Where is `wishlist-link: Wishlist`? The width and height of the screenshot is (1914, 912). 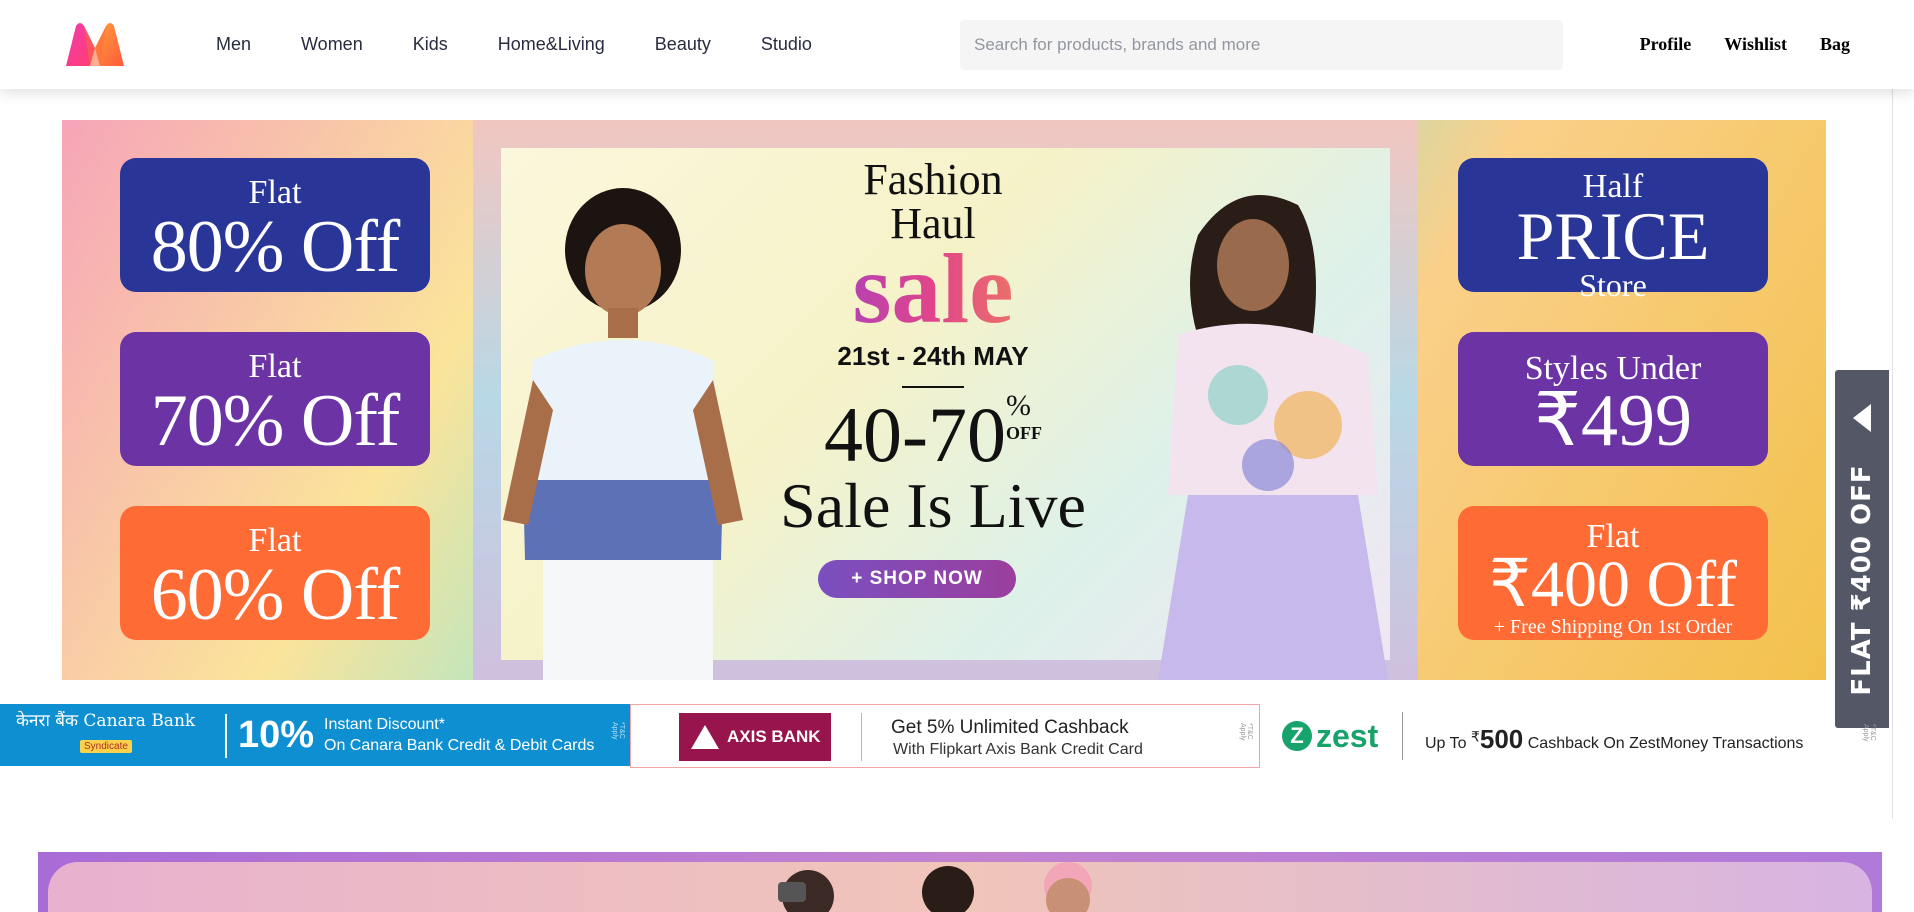
wishlist-link: Wishlist is located at coordinates (1755, 44).